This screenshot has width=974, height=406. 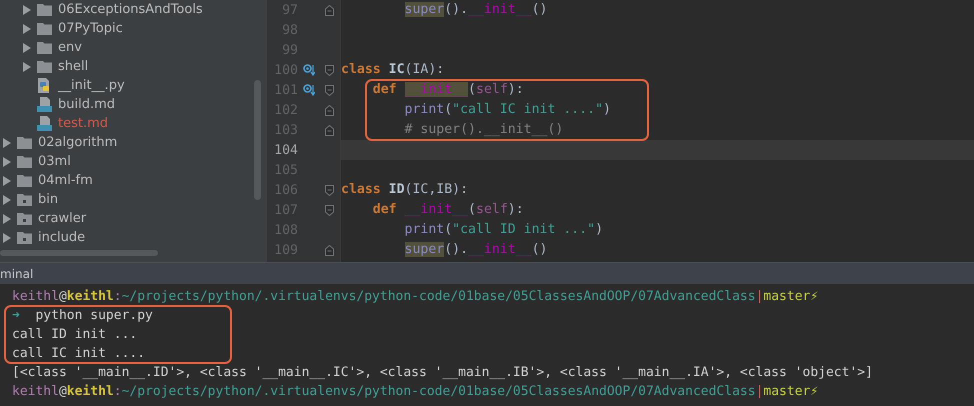 I want to click on python-file-icon, so click(x=44, y=85).